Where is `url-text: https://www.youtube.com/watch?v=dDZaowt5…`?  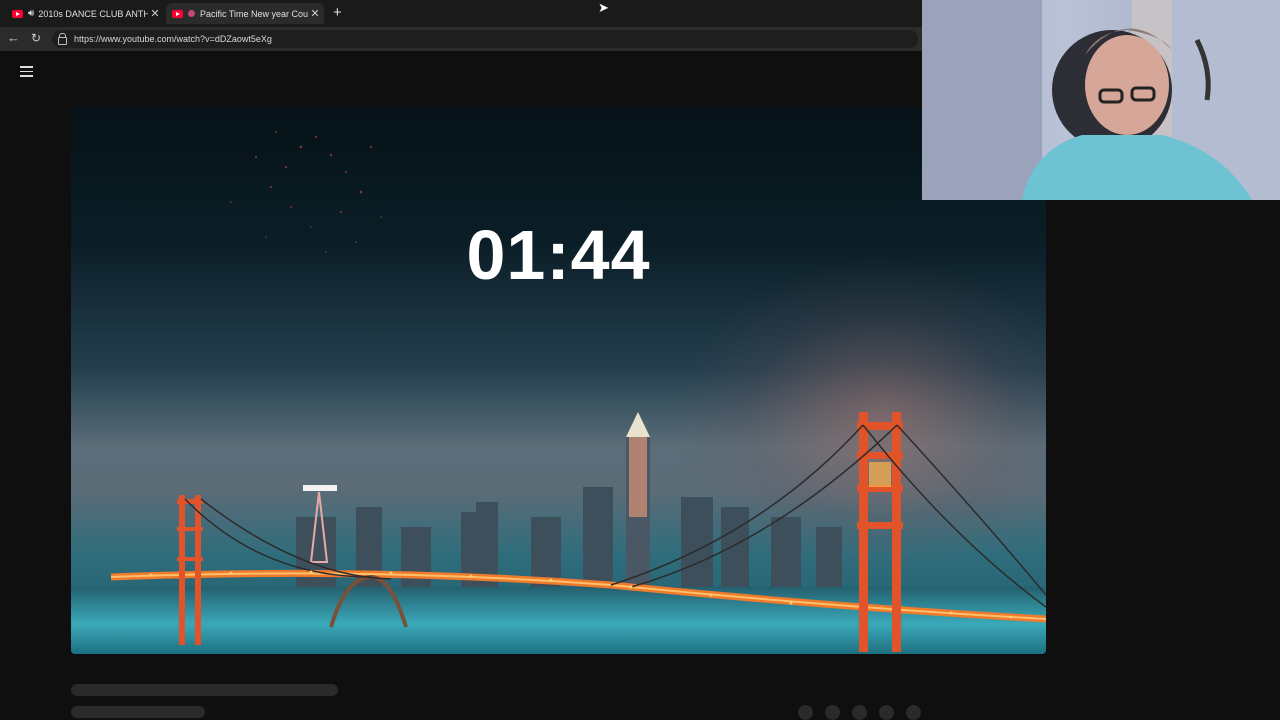
url-text: https://www.youtube.com/watch?v=dDZaowt5… is located at coordinates (173, 39).